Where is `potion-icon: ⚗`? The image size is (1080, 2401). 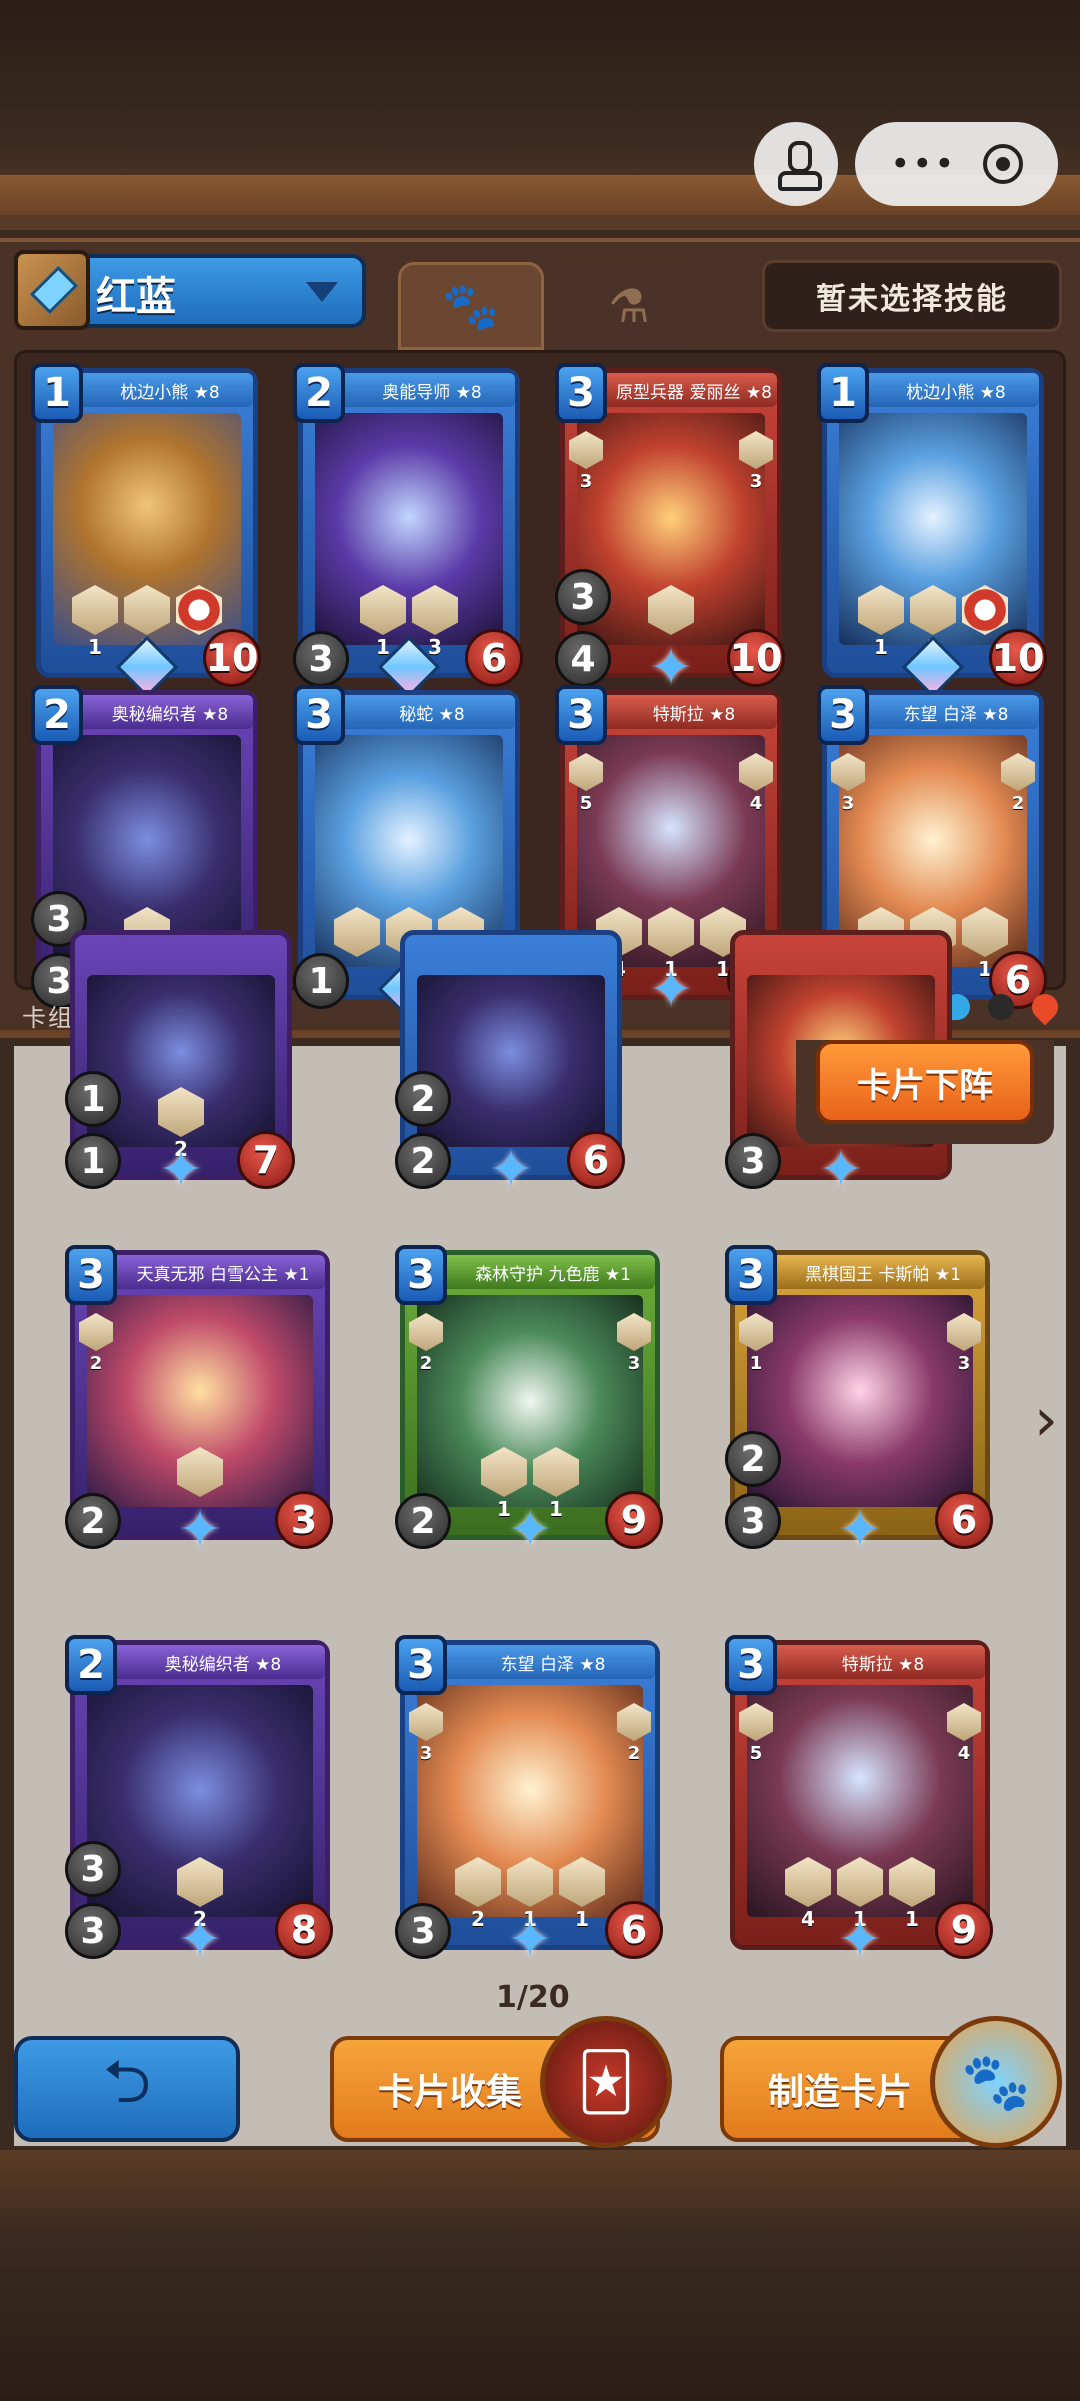
potion-icon: ⚗ is located at coordinates (629, 306).